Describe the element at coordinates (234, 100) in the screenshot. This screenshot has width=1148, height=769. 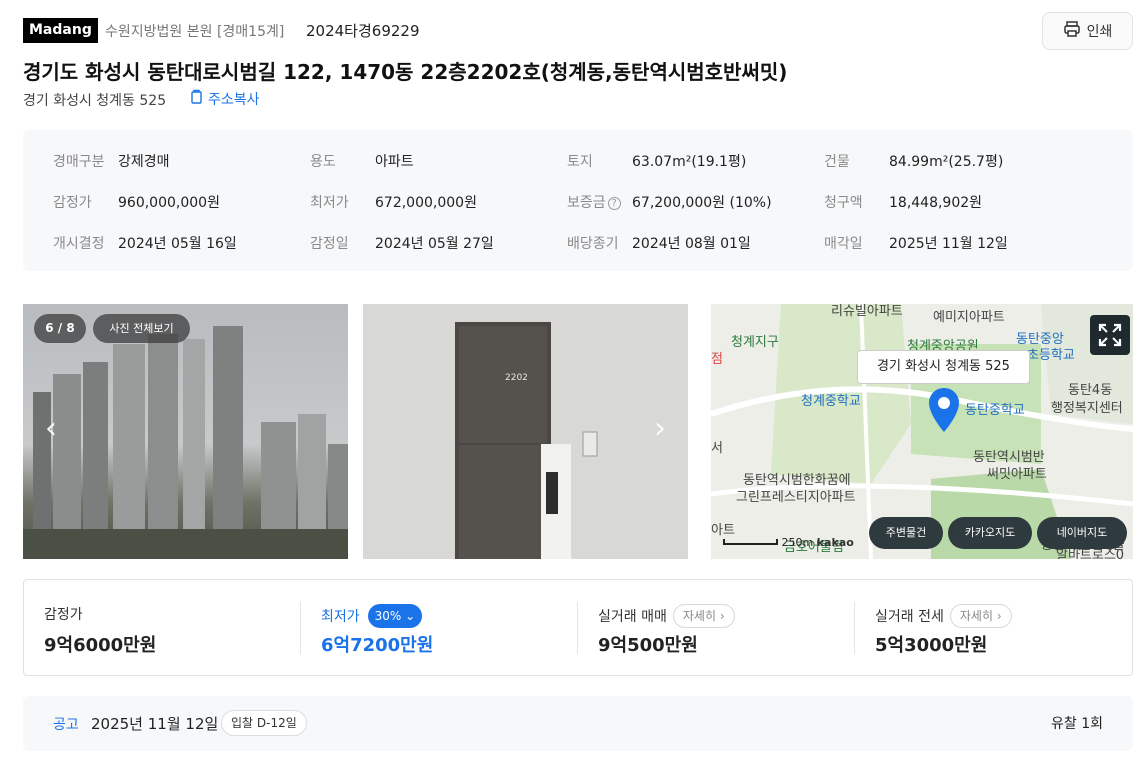
I see `copy-address-label: 주소복사` at that location.